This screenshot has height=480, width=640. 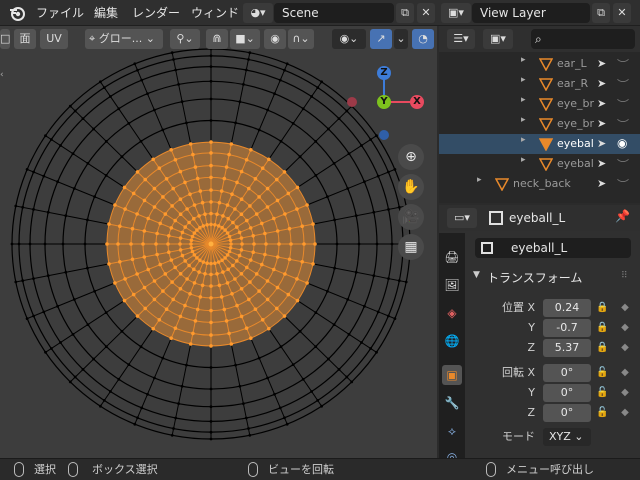 I want to click on animate-location-z-icon: ◆, so click(x=625, y=348).